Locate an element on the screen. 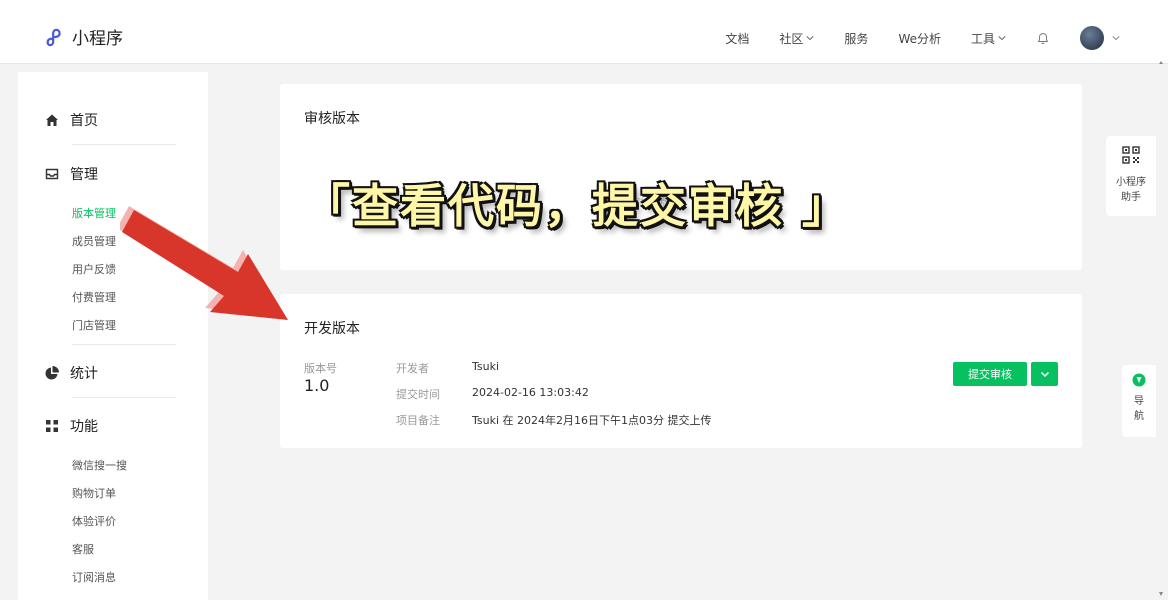 This screenshot has width=1168, height=600. sidebar-item-label: 管理 is located at coordinates (84, 175).